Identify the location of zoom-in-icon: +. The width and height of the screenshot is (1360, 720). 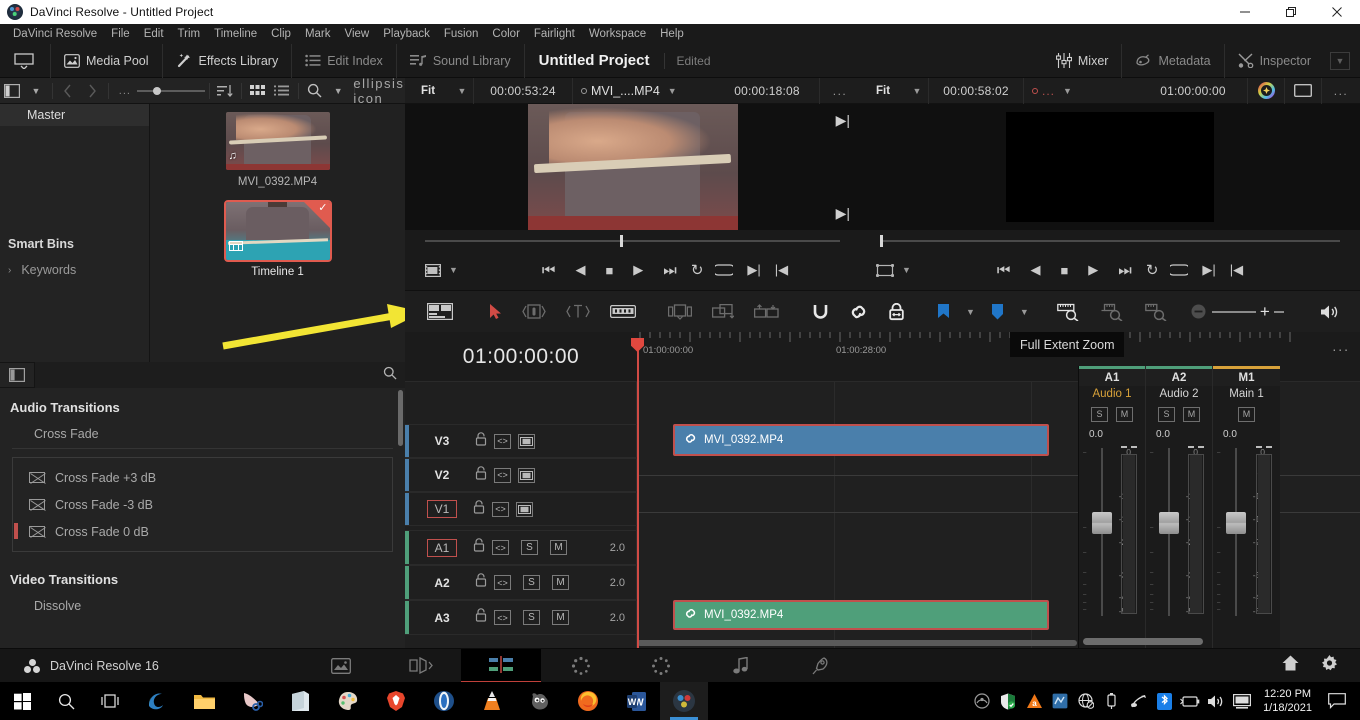
(1265, 312).